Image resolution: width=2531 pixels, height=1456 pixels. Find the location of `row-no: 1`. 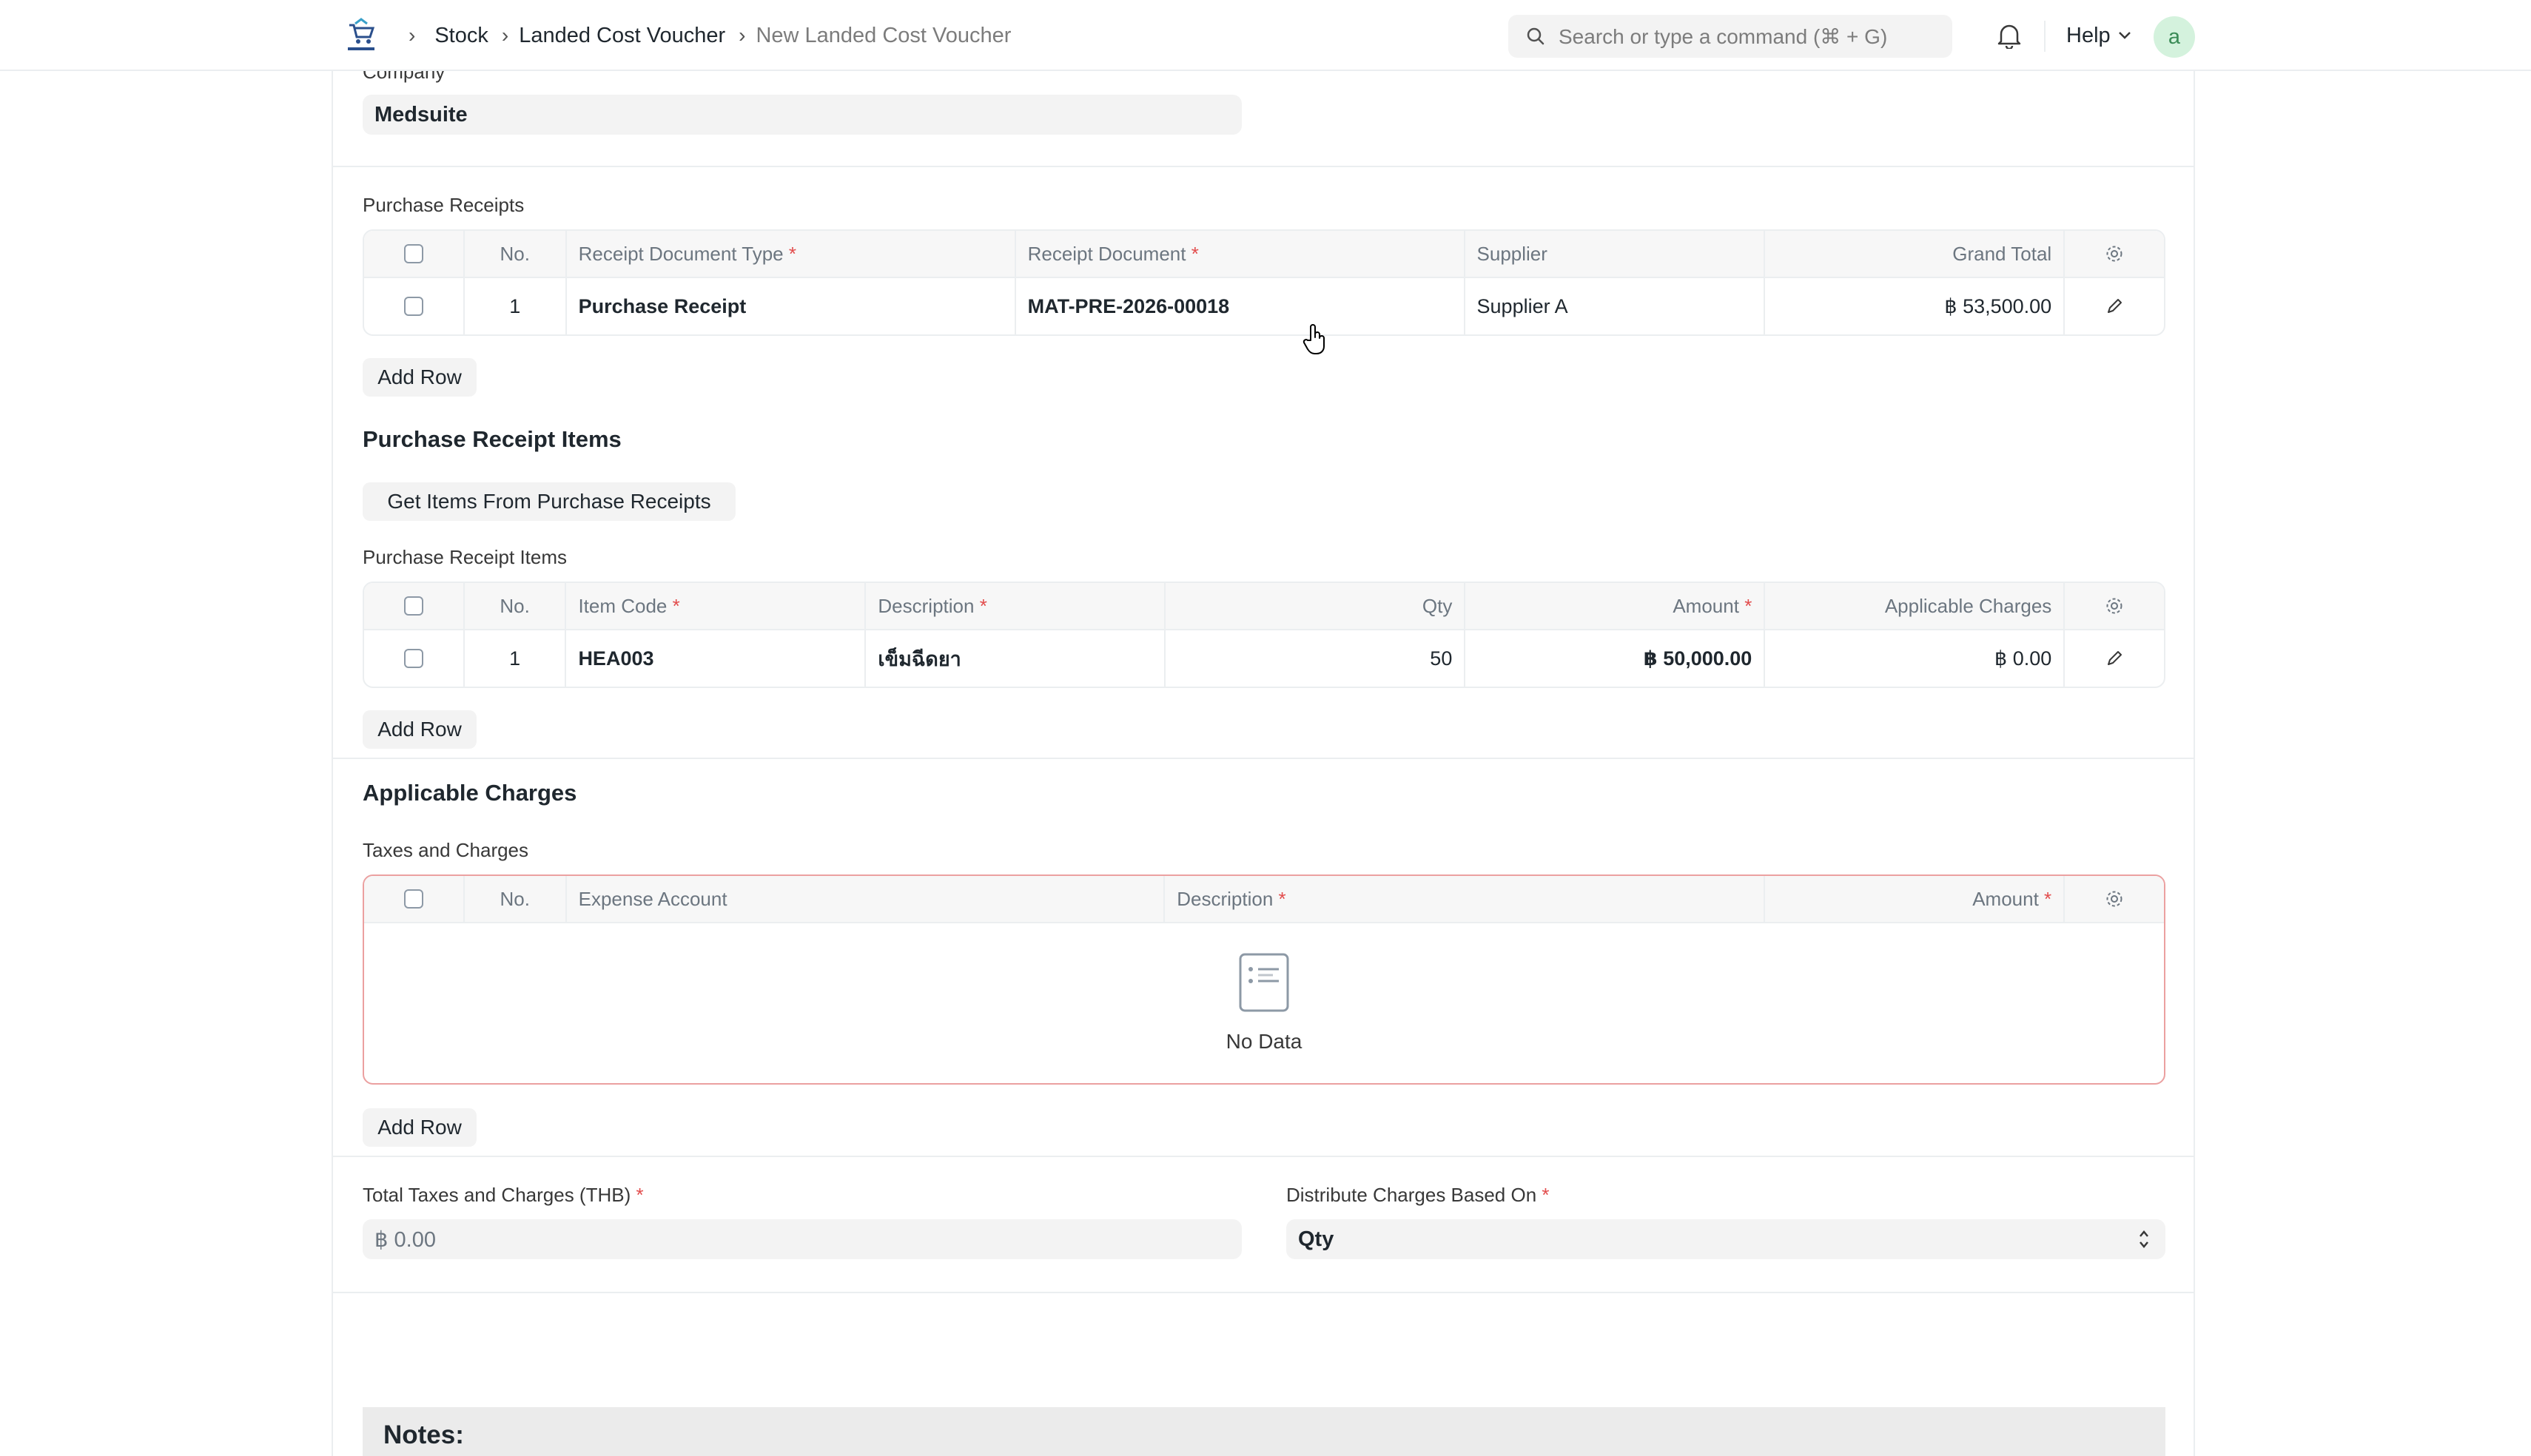

row-no: 1 is located at coordinates (516, 658).